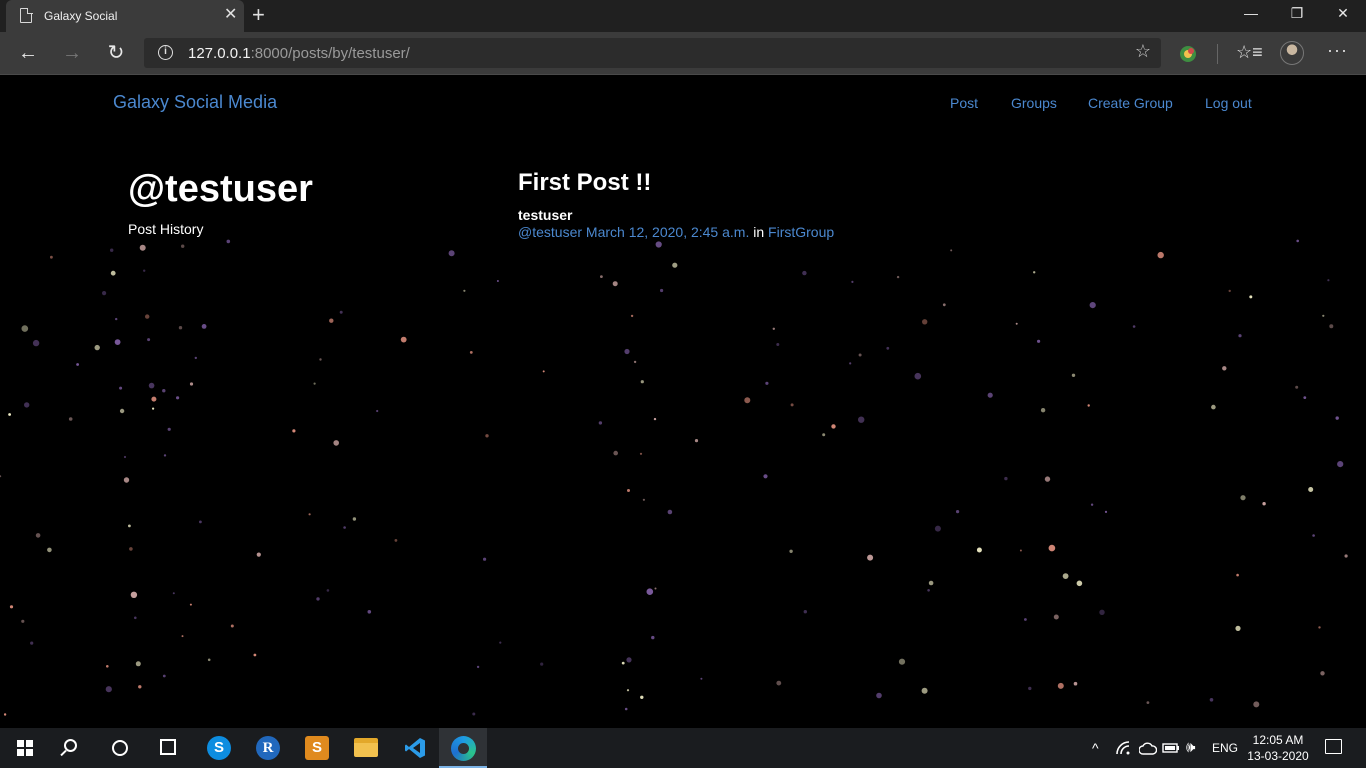  I want to click on file-explorer-app, so click(365, 748).